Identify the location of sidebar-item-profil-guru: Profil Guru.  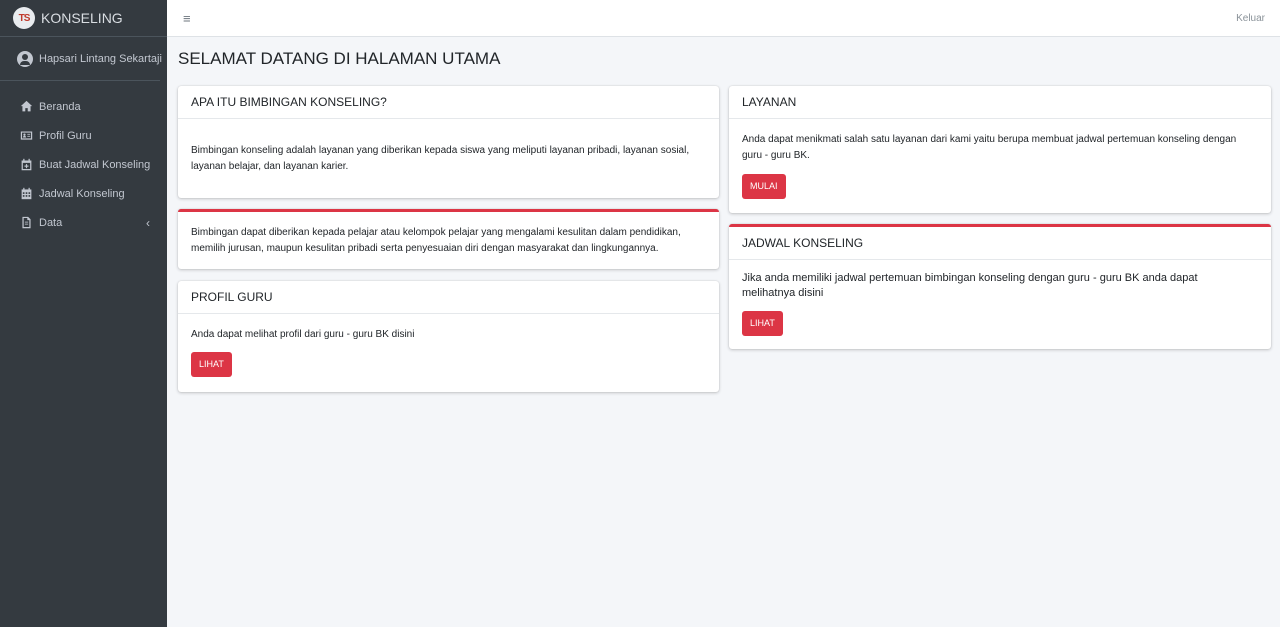
(83, 135).